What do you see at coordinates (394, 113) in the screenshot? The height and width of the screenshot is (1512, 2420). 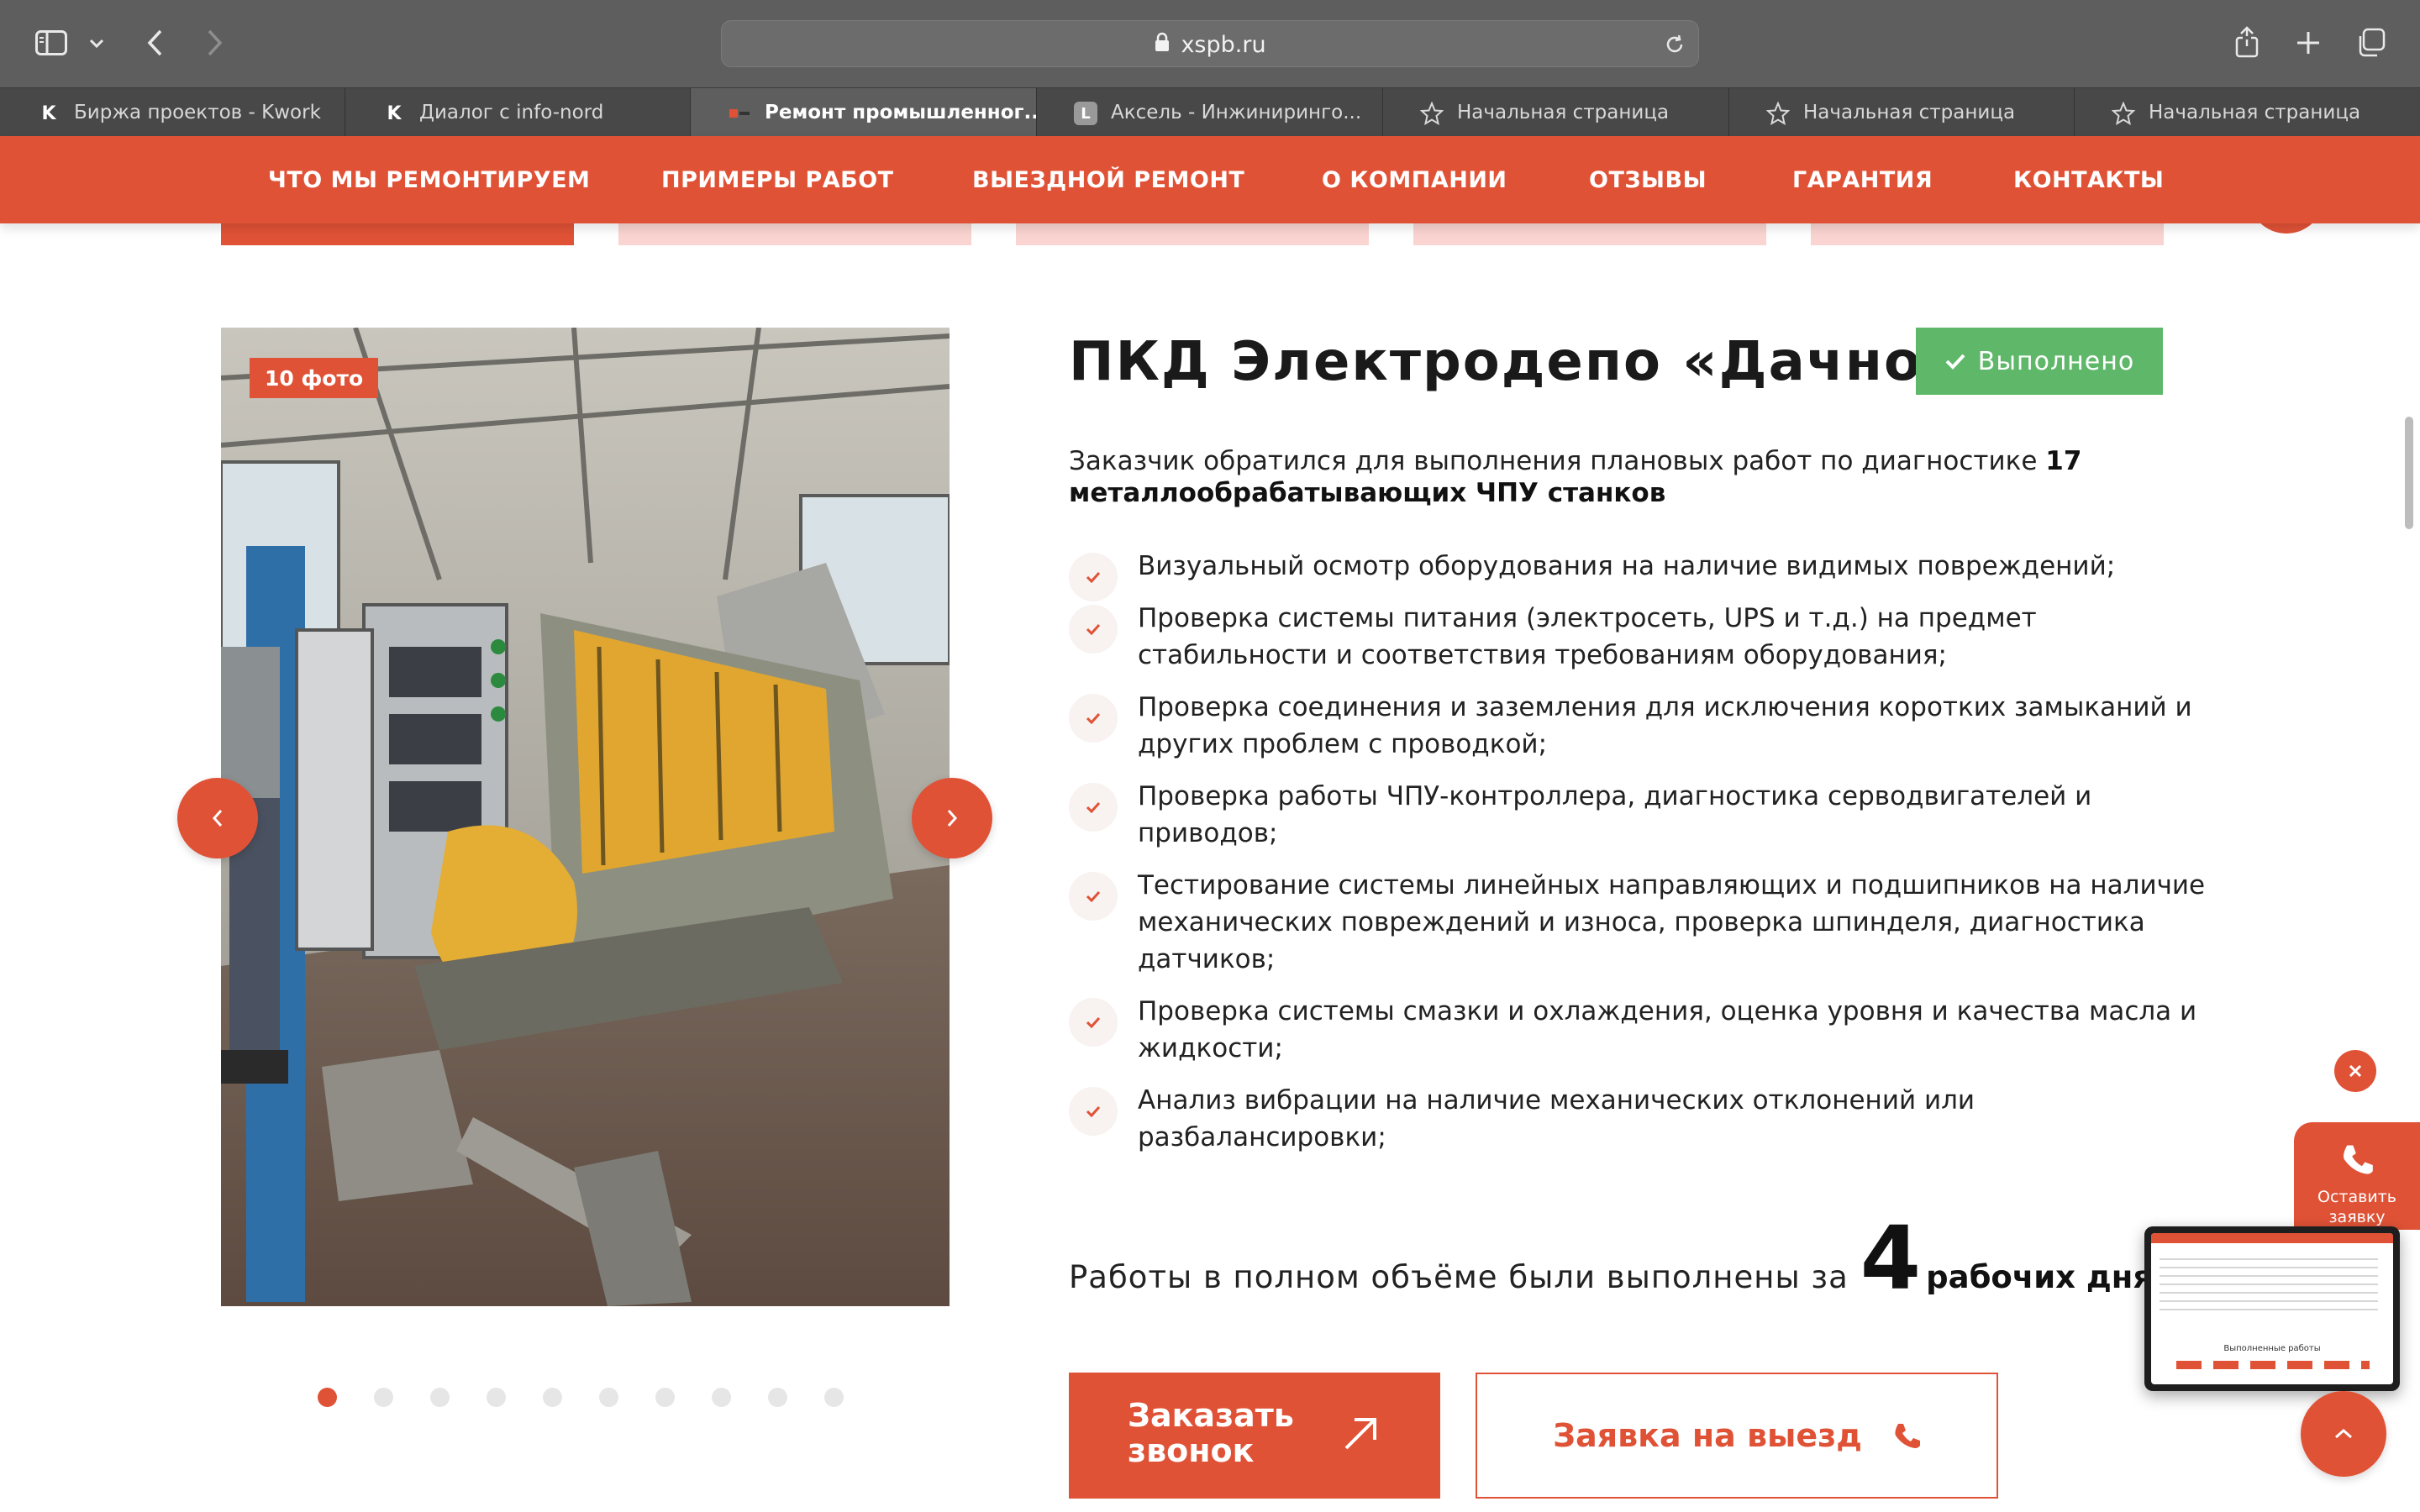 I see `kwork-icon: K` at bounding box center [394, 113].